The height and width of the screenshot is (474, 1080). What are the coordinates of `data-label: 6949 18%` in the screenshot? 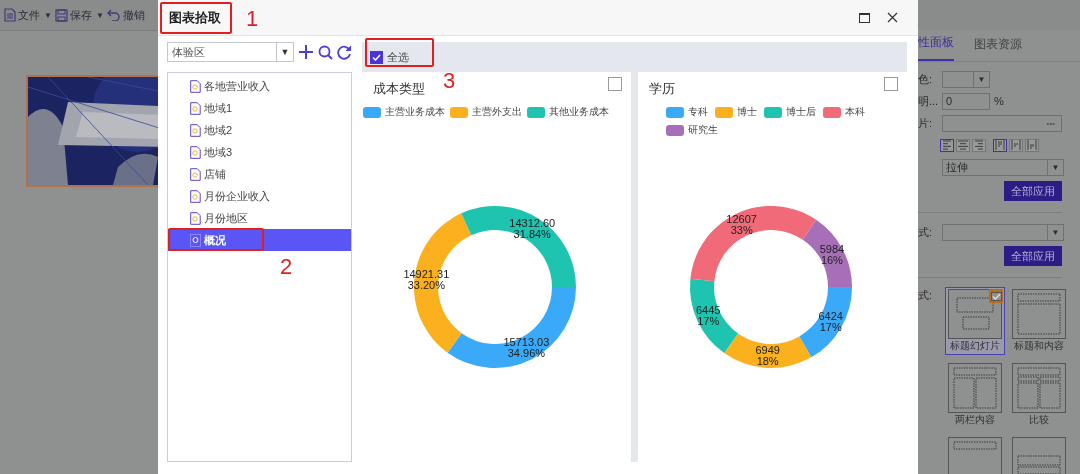 It's located at (767, 355).